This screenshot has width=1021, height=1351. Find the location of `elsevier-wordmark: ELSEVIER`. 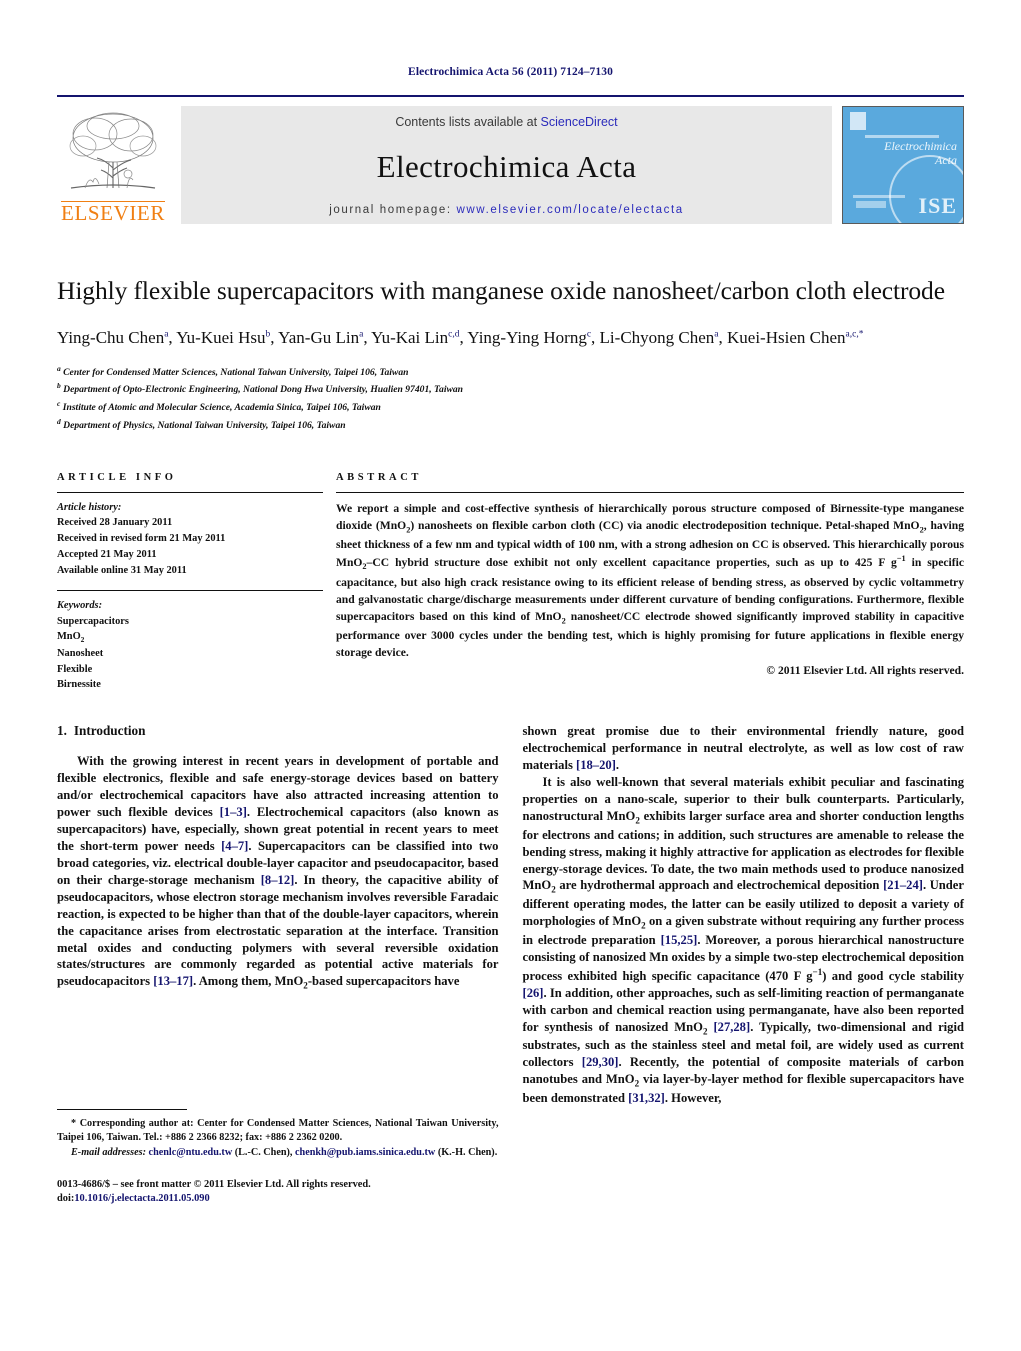

elsevier-wordmark: ELSEVIER is located at coordinates (113, 213).